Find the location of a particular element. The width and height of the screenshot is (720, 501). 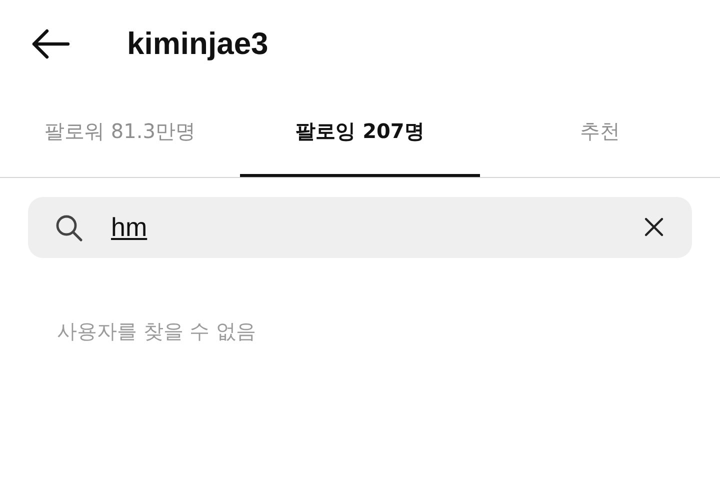

tab: 팔로잉 207명 is located at coordinates (360, 132).